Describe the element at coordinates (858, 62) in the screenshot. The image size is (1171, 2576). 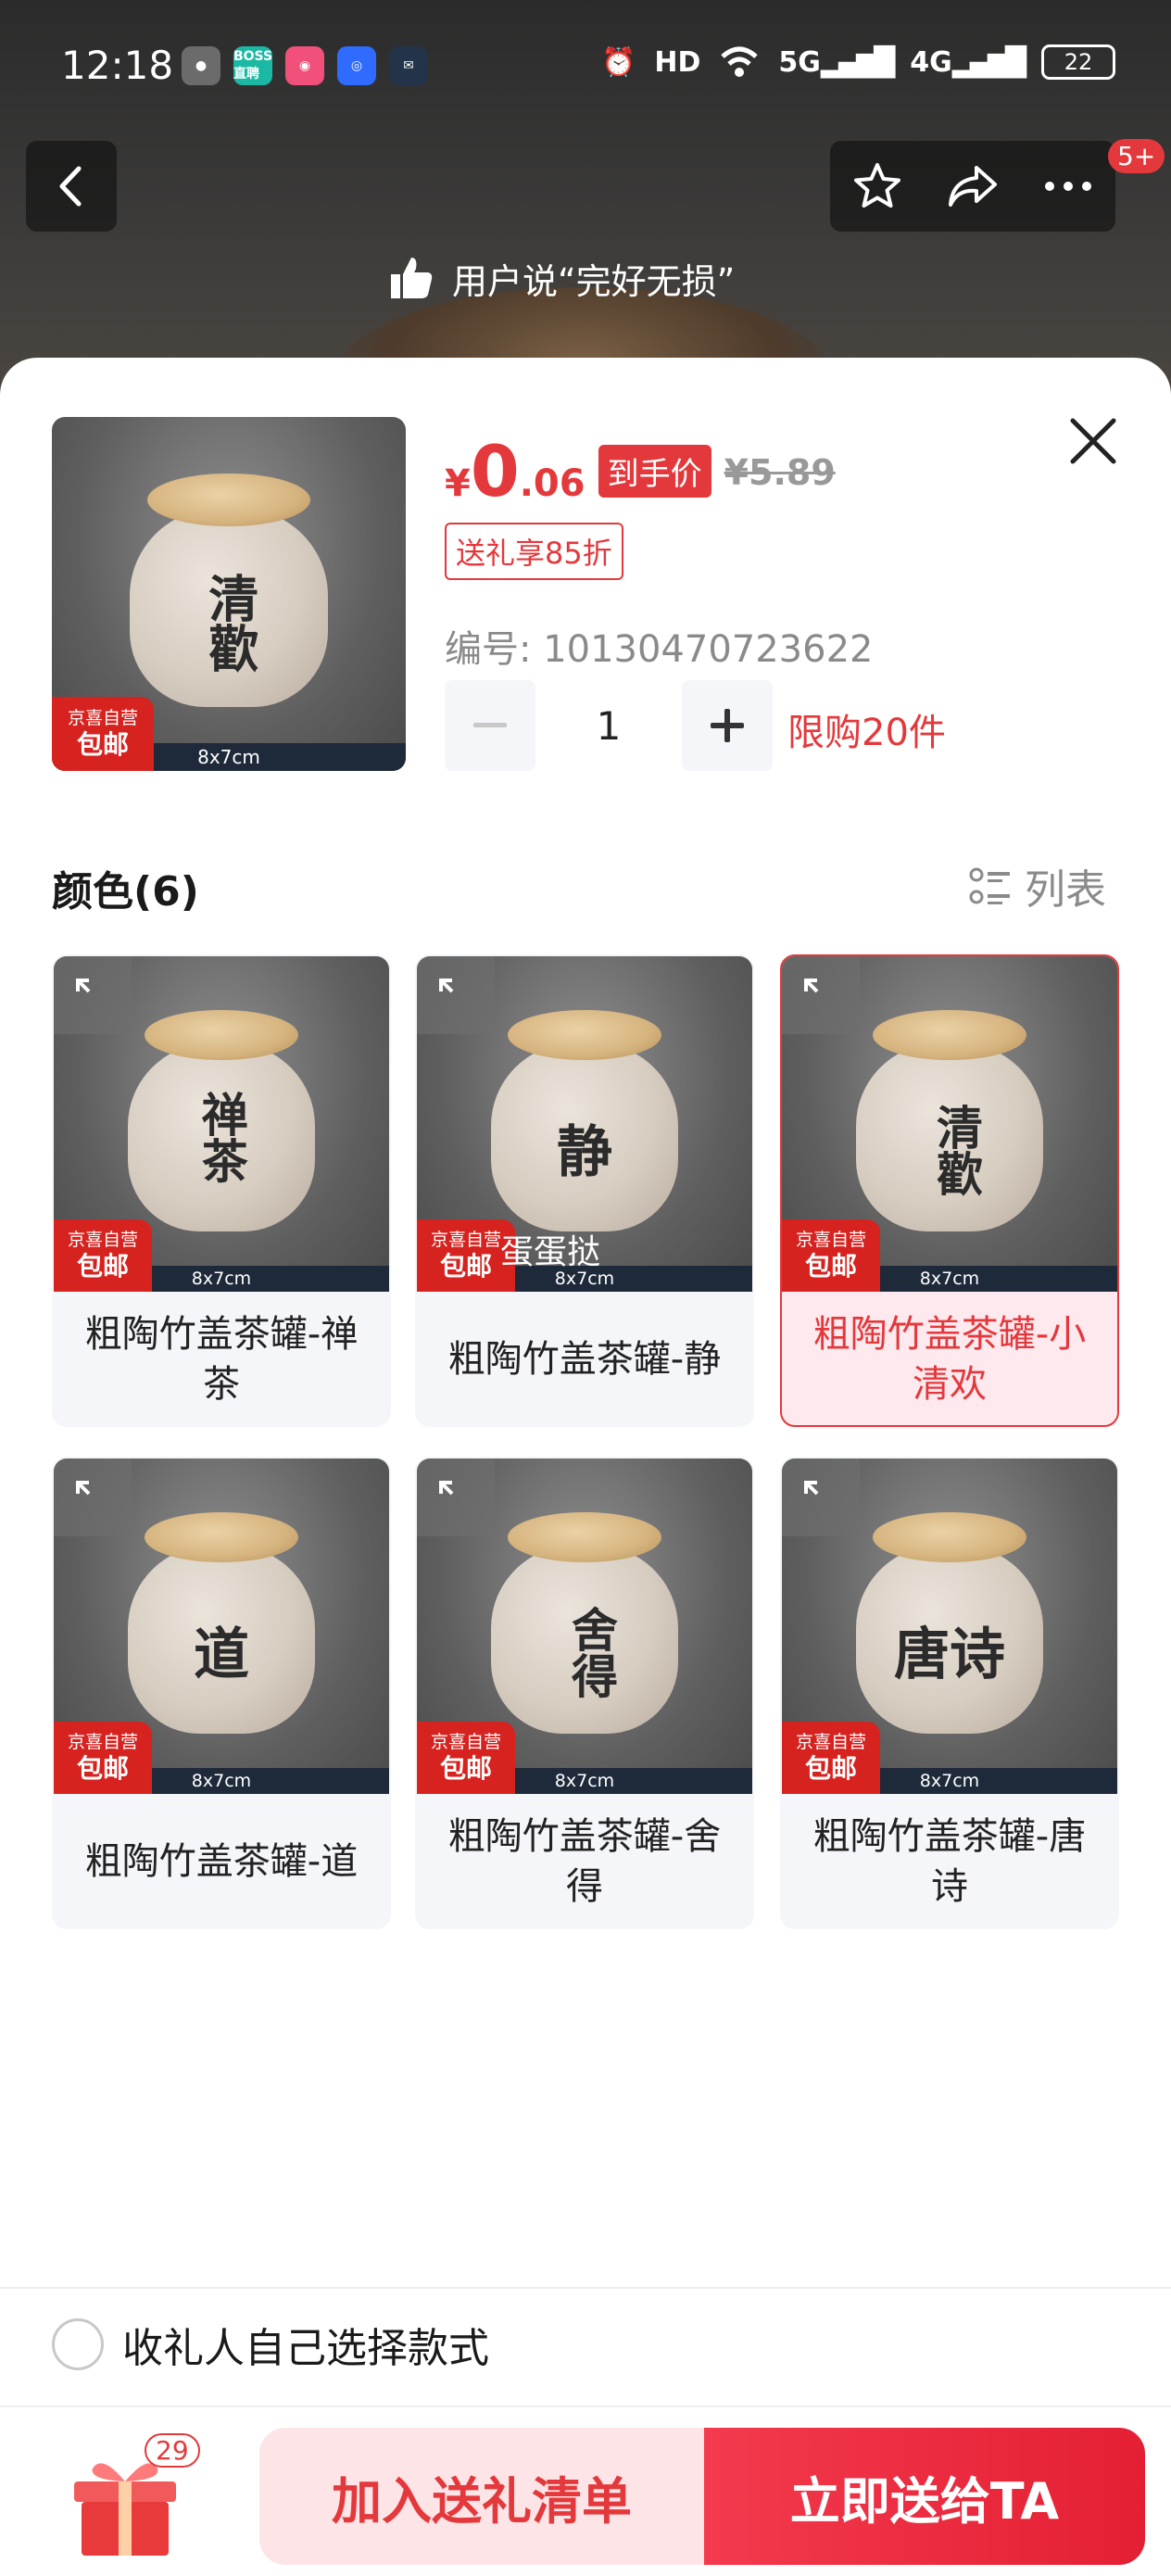
I see `system-icons: ⏰ HD 5G▂▄▆█ 4G▂▄▆█ 22` at that location.